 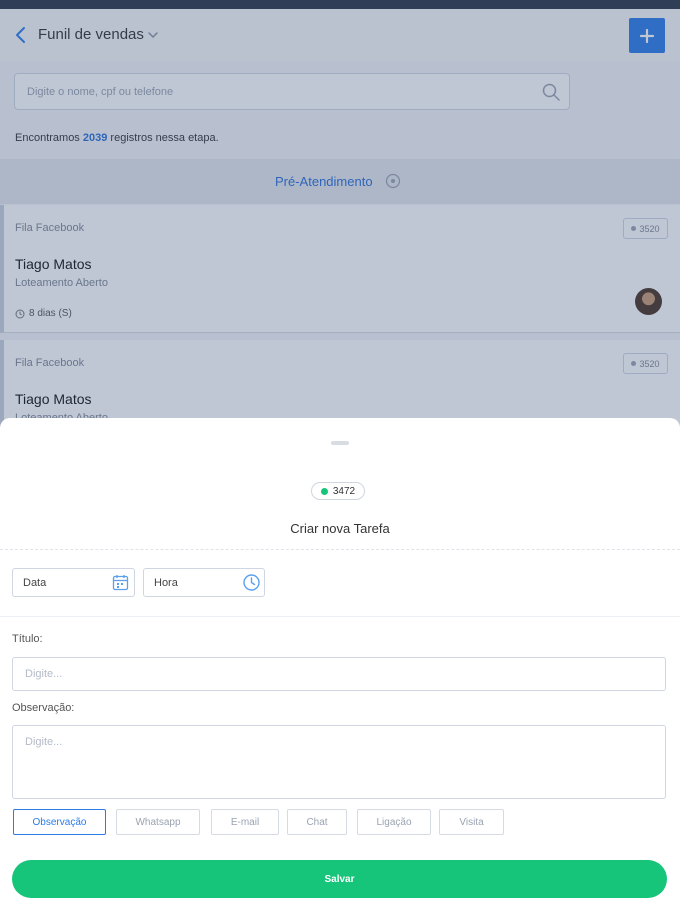 What do you see at coordinates (394, 822) in the screenshot?
I see `type-button-ligacao: Ligação` at bounding box center [394, 822].